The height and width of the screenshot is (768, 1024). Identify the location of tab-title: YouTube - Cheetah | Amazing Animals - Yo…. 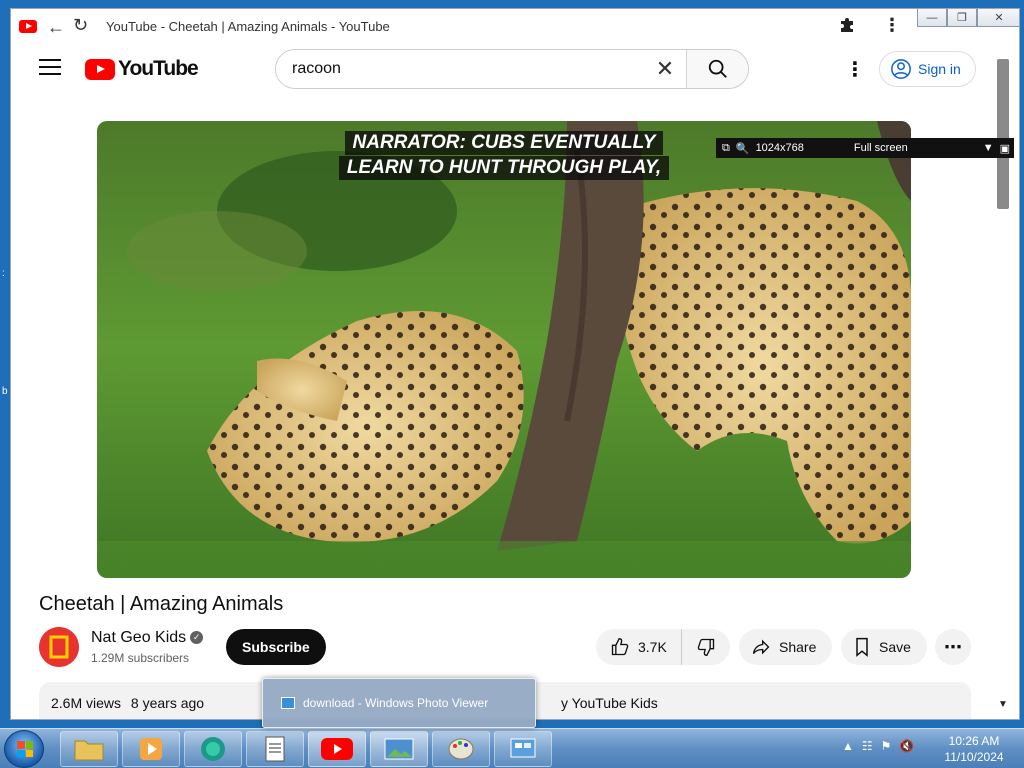
(248, 26).